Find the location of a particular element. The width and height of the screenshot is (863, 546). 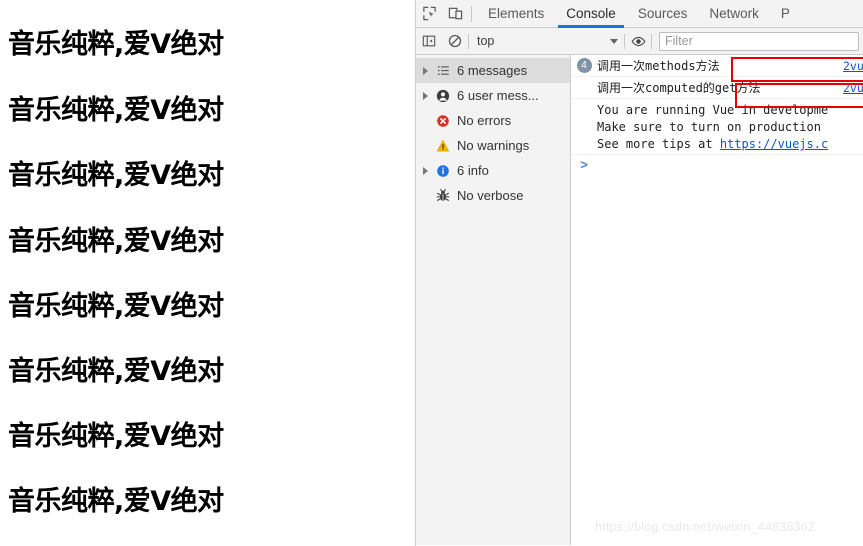

warning-icon is located at coordinates (443, 146).